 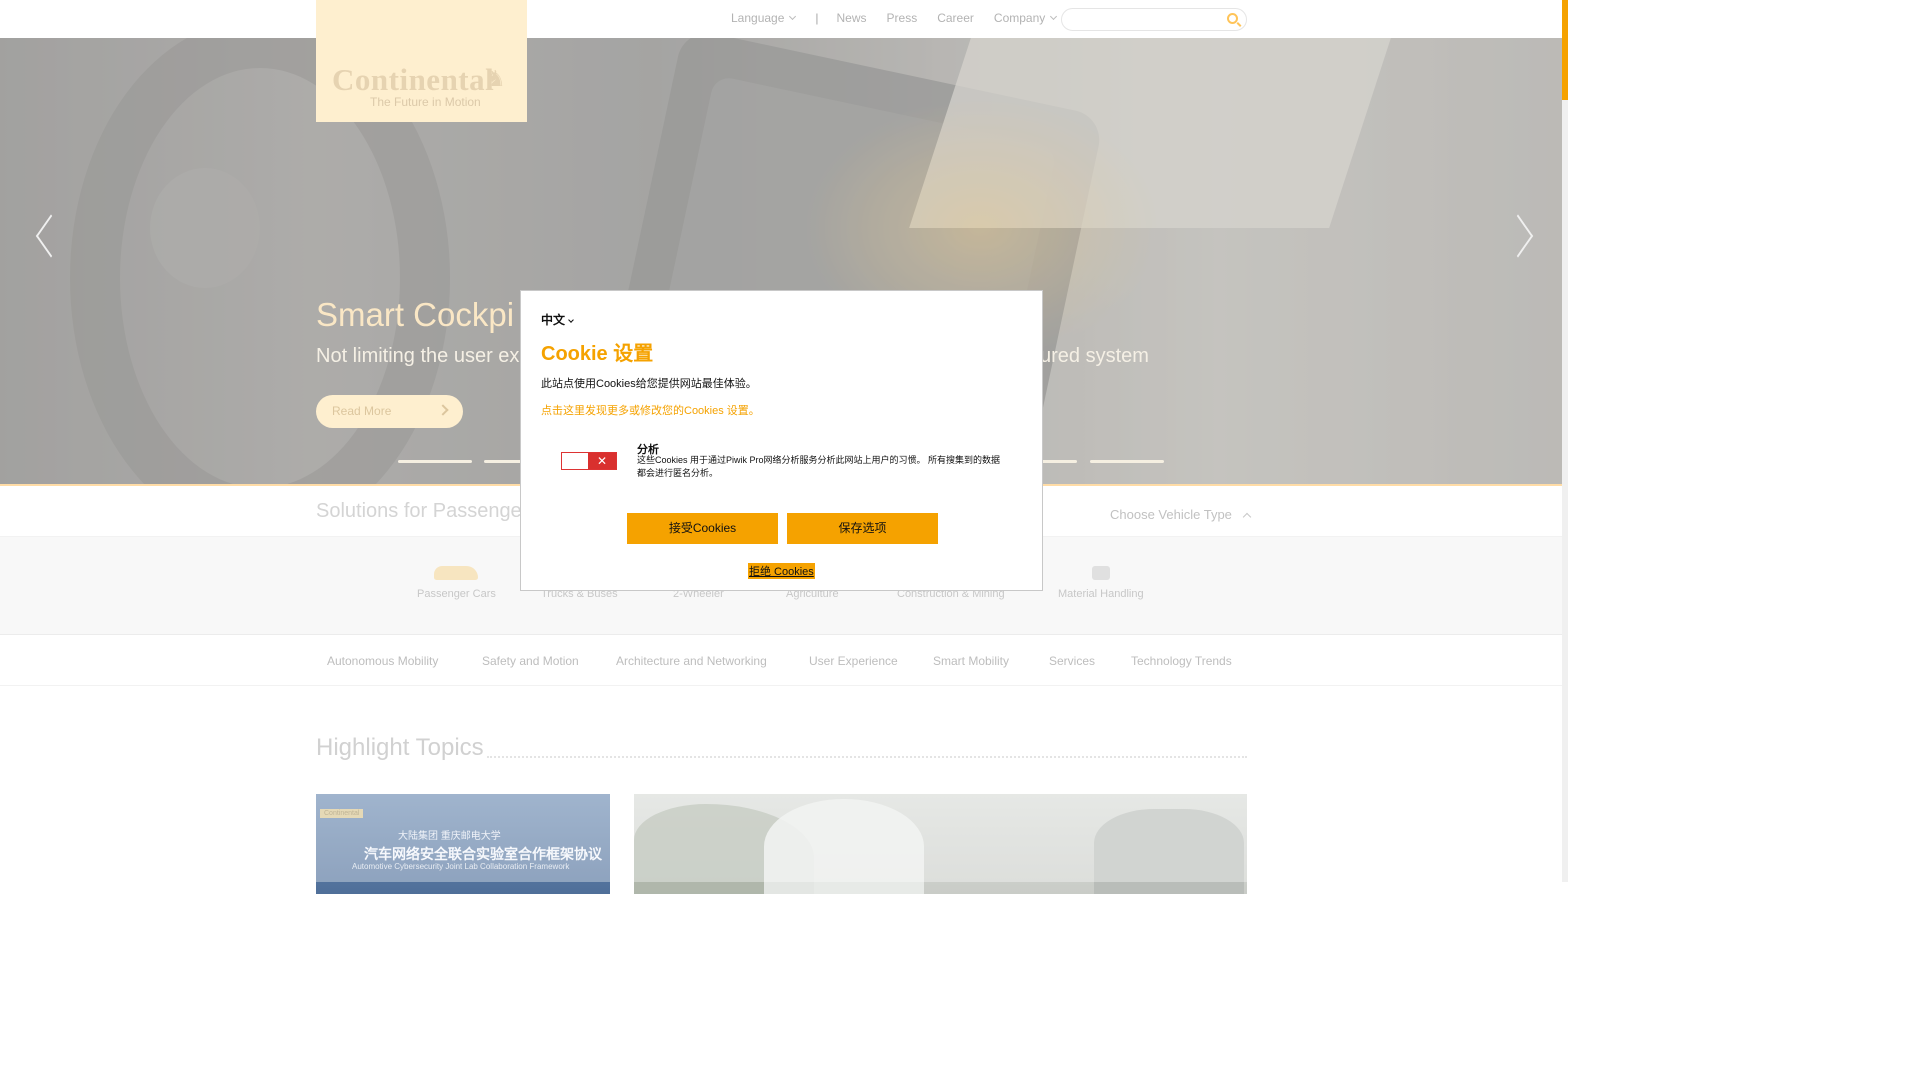 What do you see at coordinates (553, 320) in the screenshot?
I see `language-label: 中文` at bounding box center [553, 320].